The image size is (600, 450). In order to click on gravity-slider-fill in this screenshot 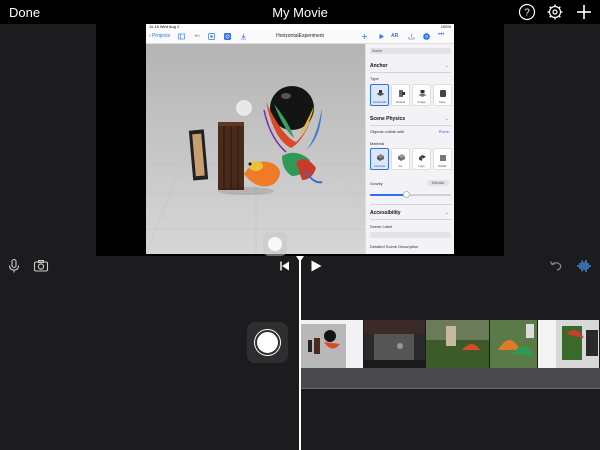, I will do `click(388, 195)`.